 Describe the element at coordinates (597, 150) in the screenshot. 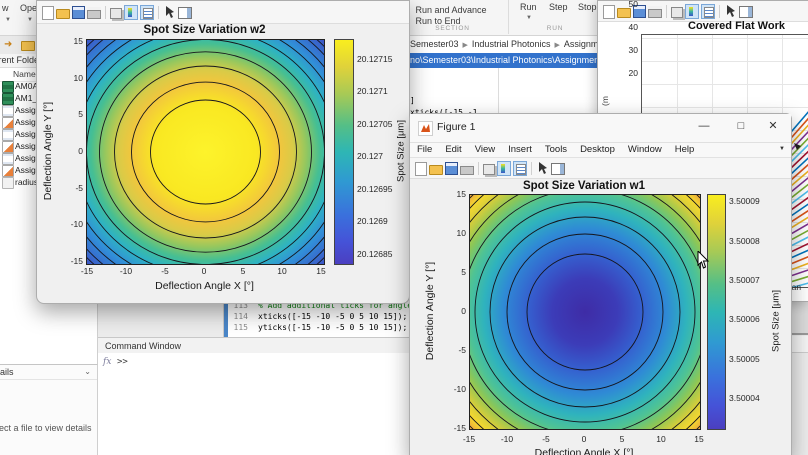

I see `menu-desktop: Desktop` at that location.